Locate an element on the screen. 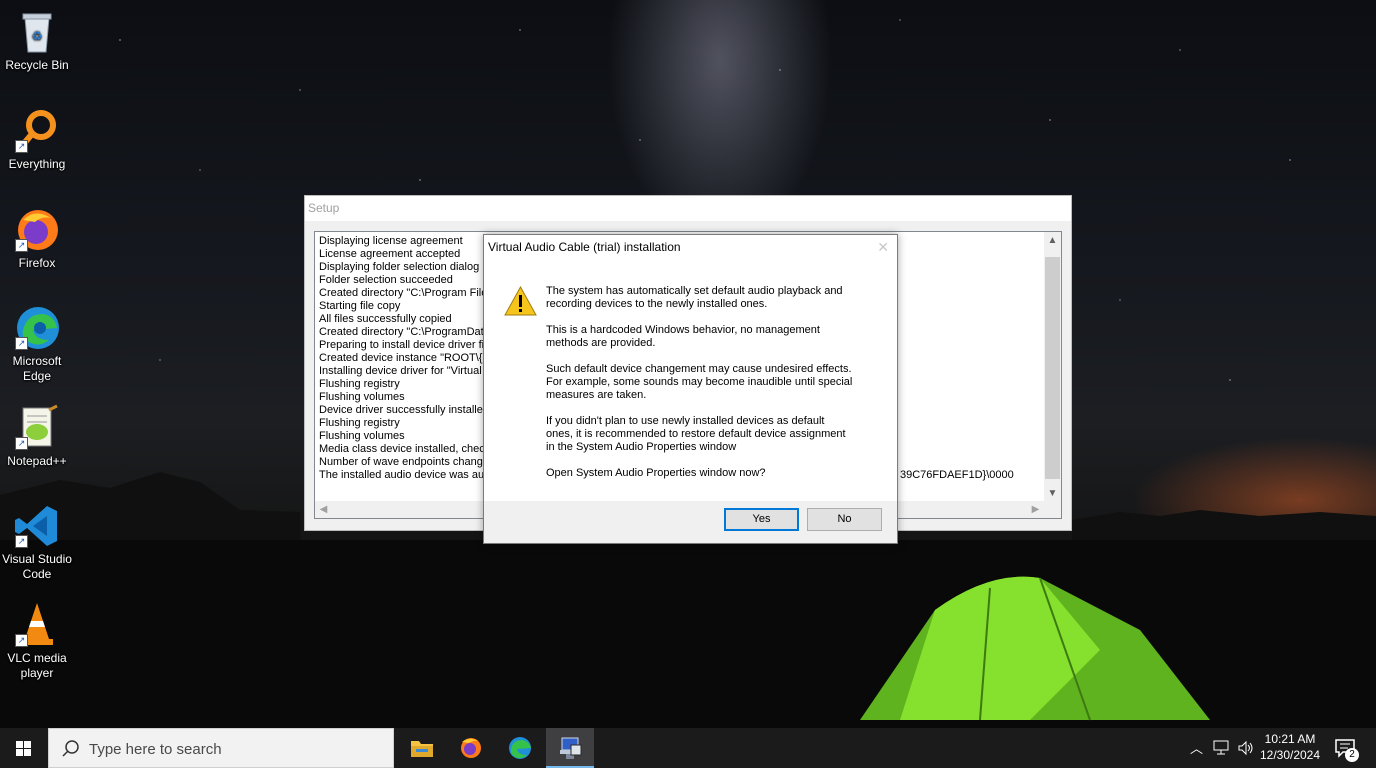  network-icon is located at coordinates (1222, 748).